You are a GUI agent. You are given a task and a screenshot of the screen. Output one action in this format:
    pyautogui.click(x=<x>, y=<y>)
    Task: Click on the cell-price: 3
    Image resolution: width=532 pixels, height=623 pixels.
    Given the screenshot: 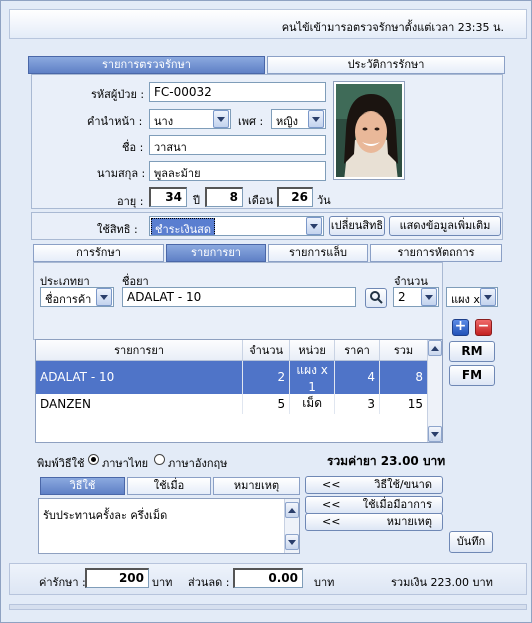 What is the action you would take?
    pyautogui.click(x=357, y=403)
    